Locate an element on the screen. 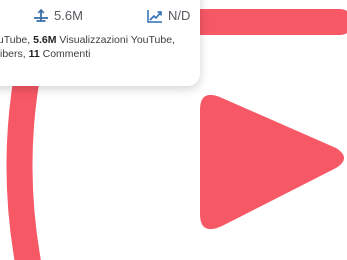  trend-stat: N/D is located at coordinates (168, 15).